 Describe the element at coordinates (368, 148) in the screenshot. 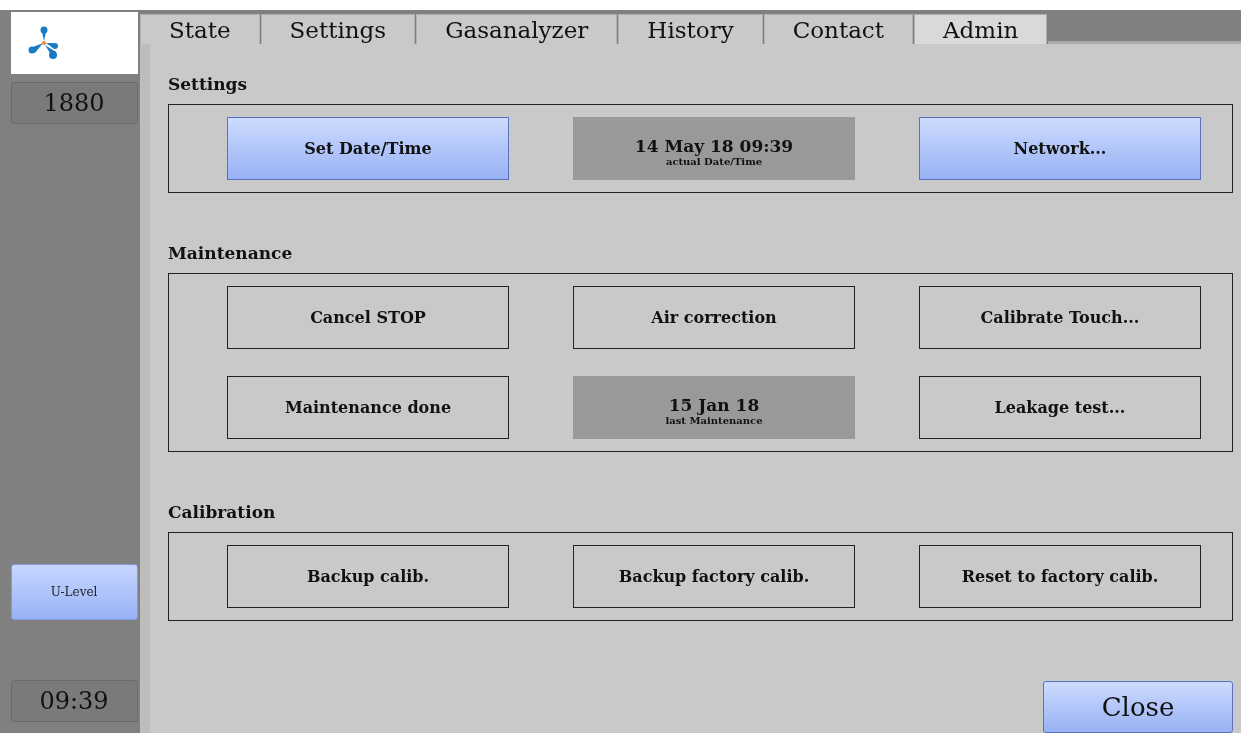

I see `action-button: Set Date/Time` at that location.